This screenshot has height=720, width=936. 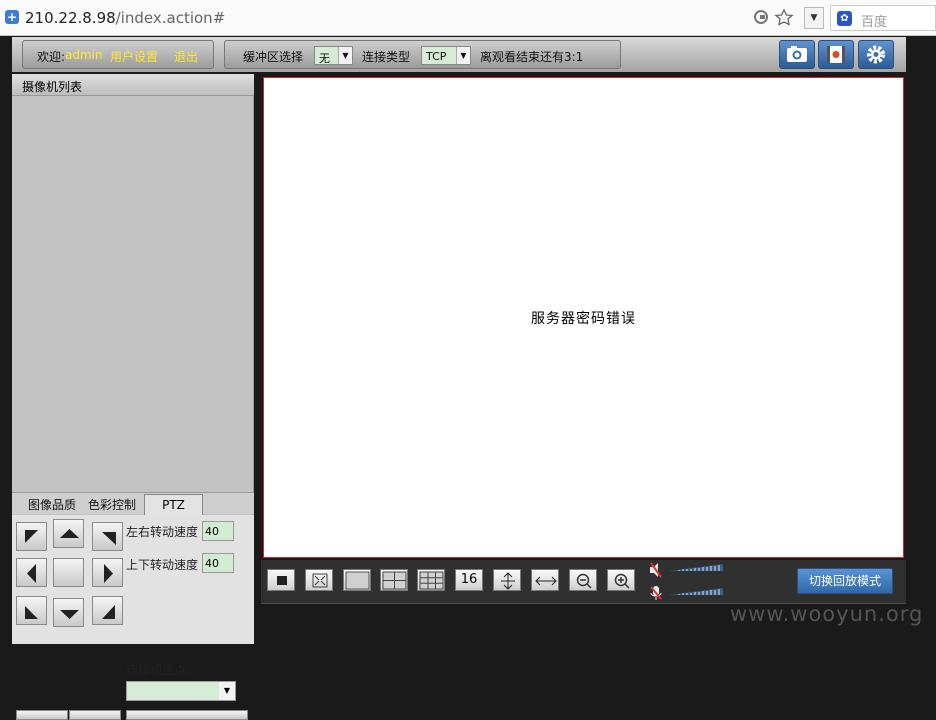 I want to click on camera-snapshot-icon, so click(x=797, y=54).